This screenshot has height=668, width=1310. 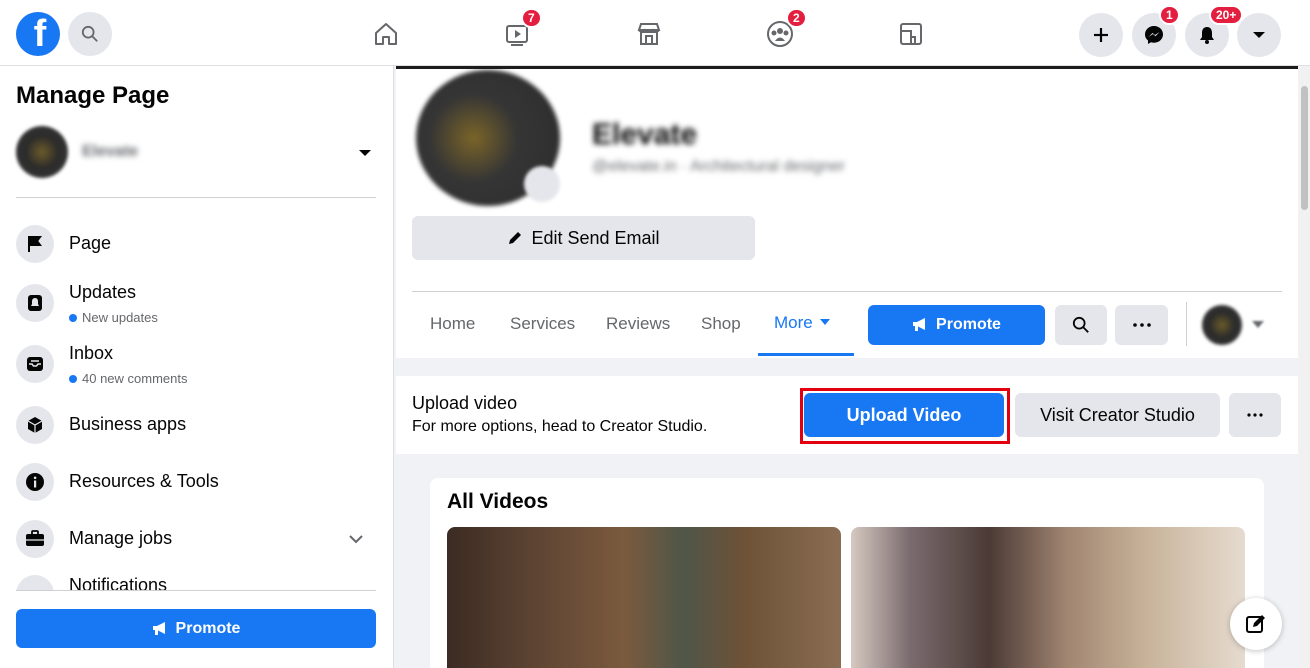 I want to click on page-avatar, so click(x=42, y=152).